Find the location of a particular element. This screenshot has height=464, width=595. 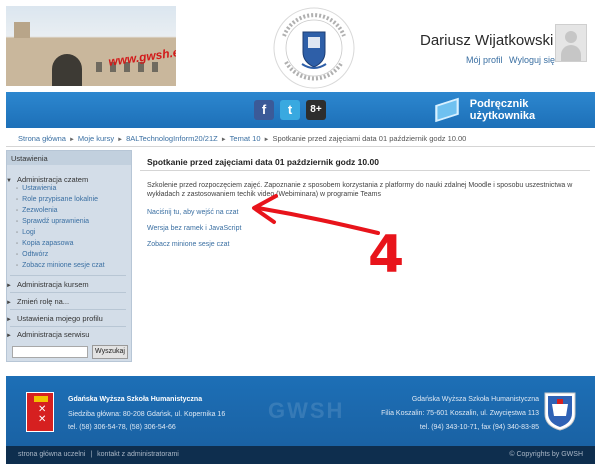

breadcrumb-my-courses: Moje kursy is located at coordinates (96, 138).